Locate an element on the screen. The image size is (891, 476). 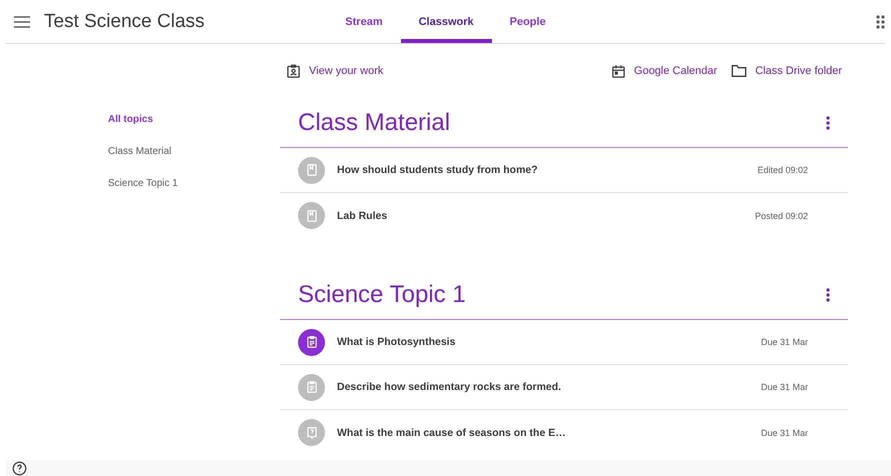
item-date: Edited 09:02 is located at coordinates (782, 170).